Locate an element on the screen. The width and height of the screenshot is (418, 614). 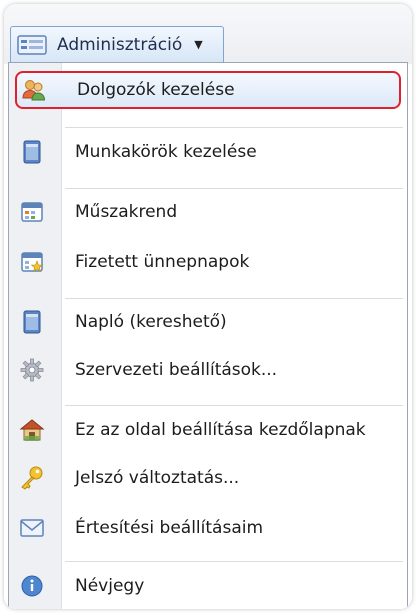
menu-item-fizetett-unnepnapok: Fizetett ünnepnapok is located at coordinates (208, 262).